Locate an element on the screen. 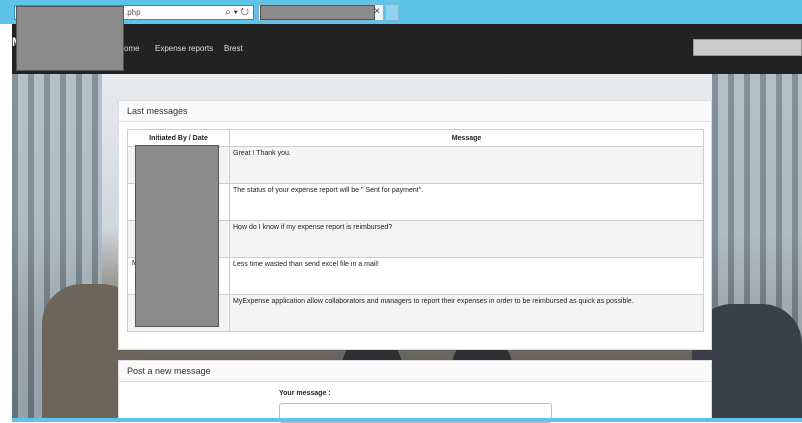 This screenshot has width=802, height=423. nav-home: ome is located at coordinates (132, 48).